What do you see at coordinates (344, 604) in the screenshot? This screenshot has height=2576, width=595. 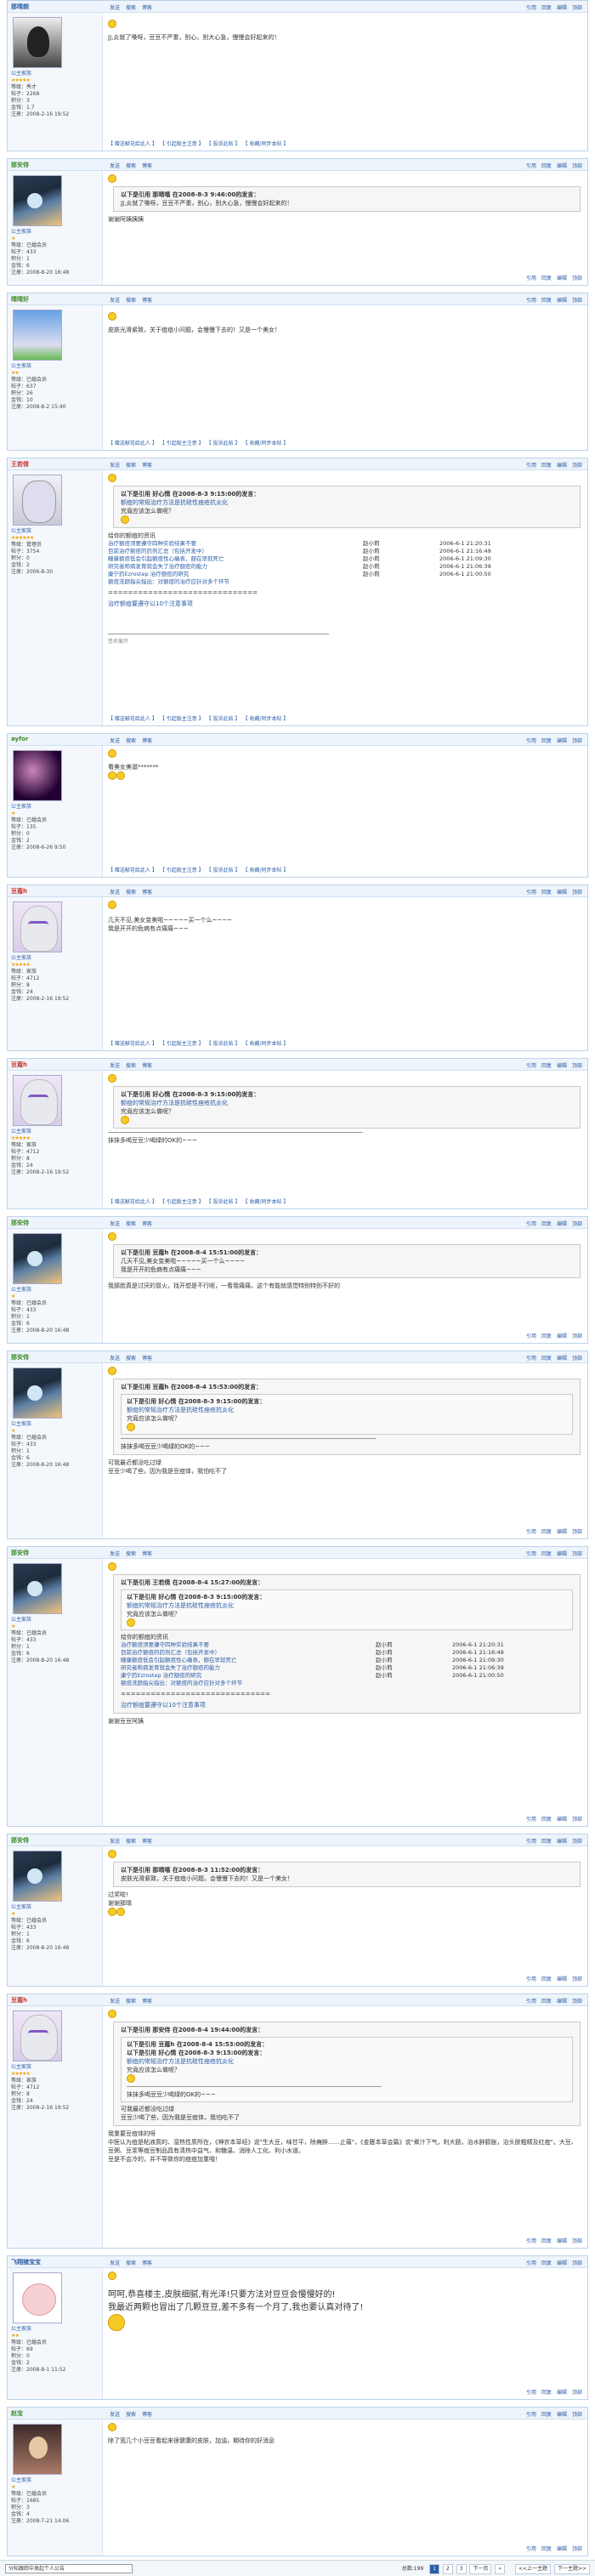 I see `related-link: 治疗额痘要遵守以10个注意事项` at bounding box center [344, 604].